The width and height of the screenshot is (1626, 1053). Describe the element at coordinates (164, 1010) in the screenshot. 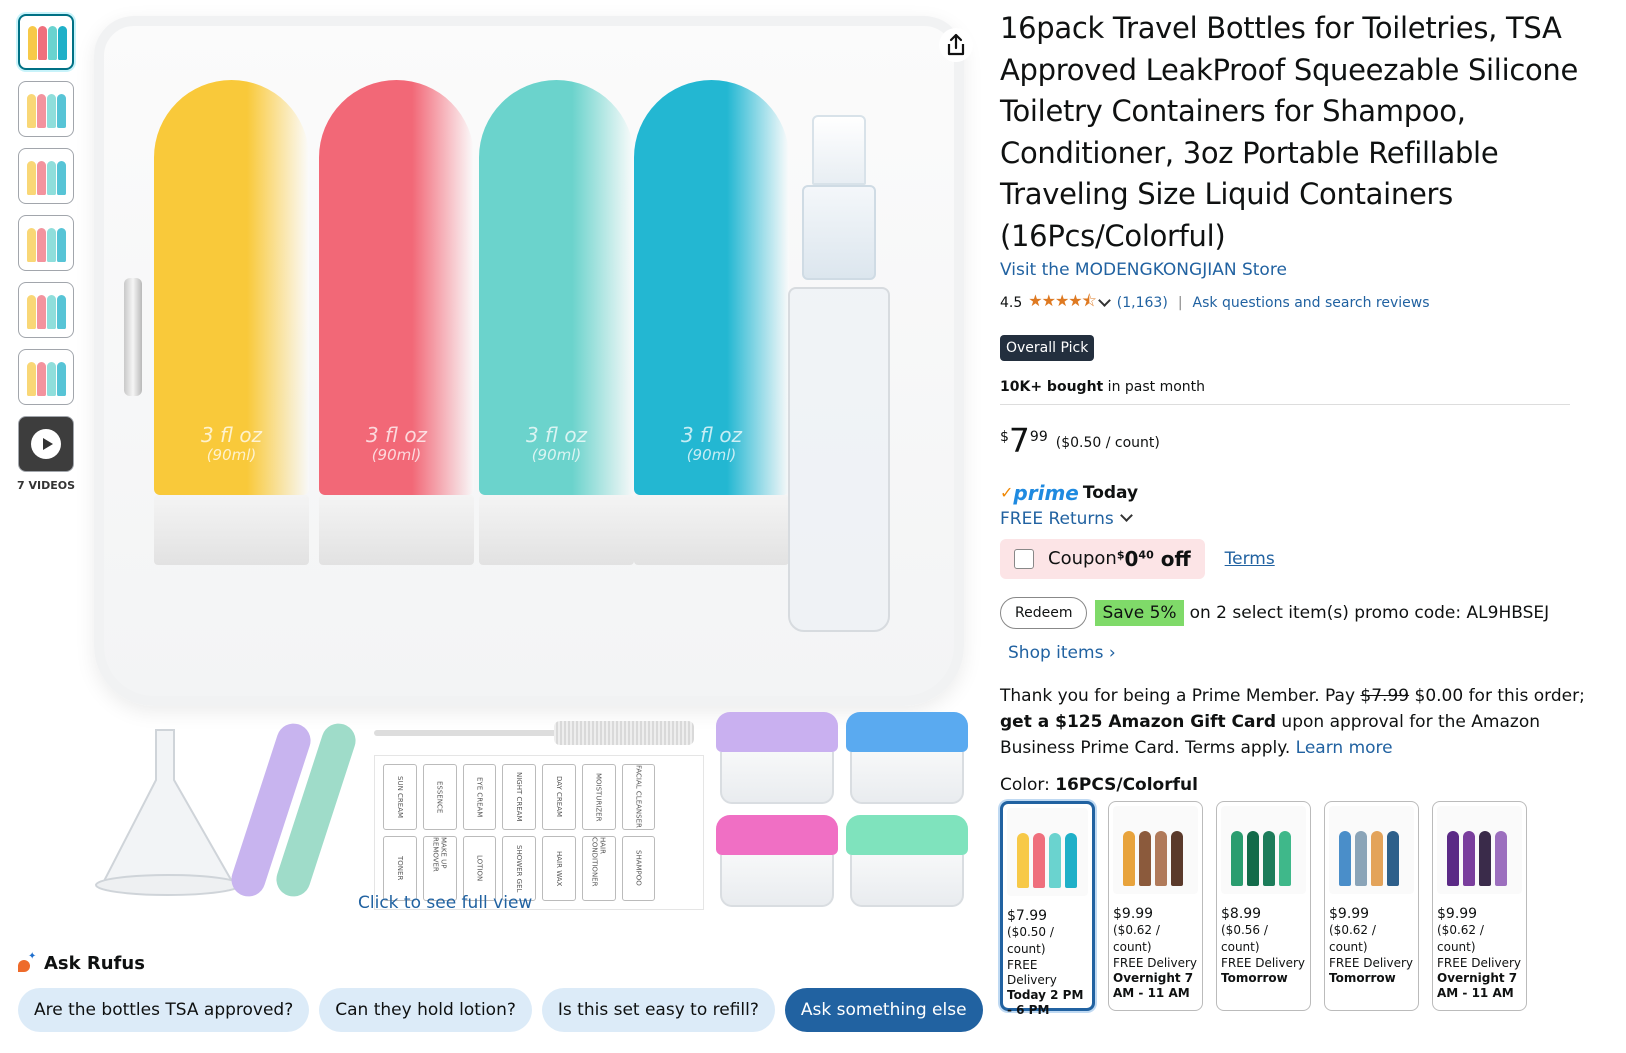

I see `rufus-chip-tsa: Are the bottles TSA approved?` at that location.